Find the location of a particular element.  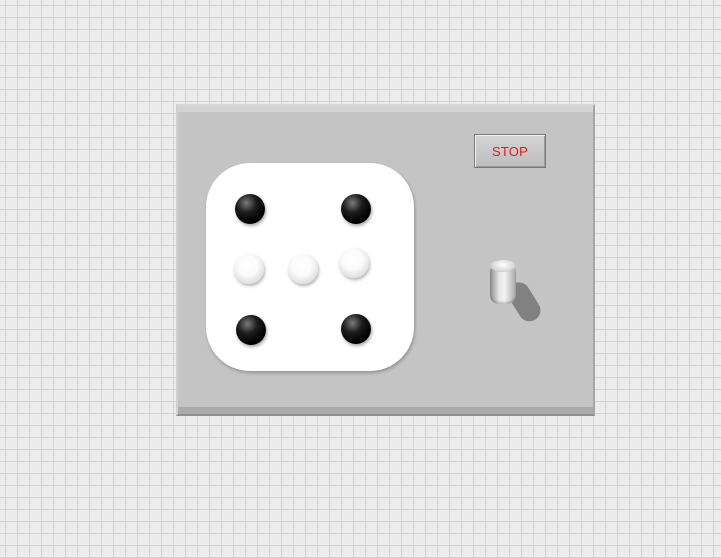

toggle-switch-cap is located at coordinates (503, 266).